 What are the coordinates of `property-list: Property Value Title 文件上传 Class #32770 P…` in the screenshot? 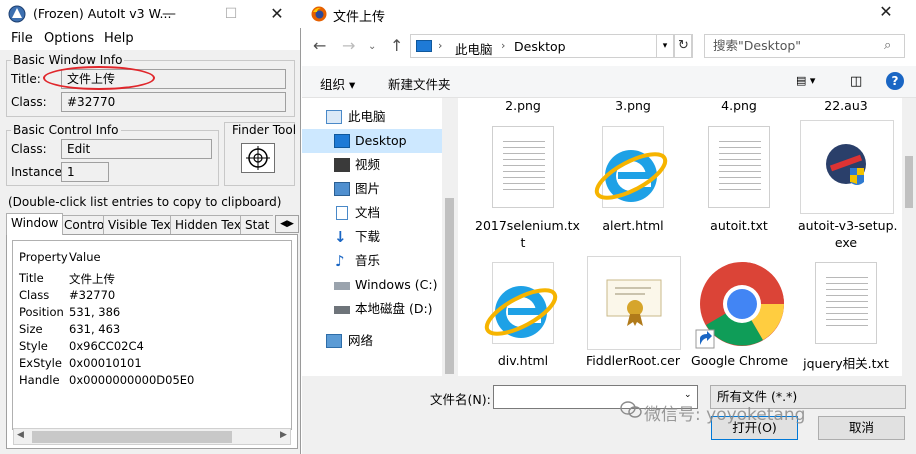 It's located at (152, 335).